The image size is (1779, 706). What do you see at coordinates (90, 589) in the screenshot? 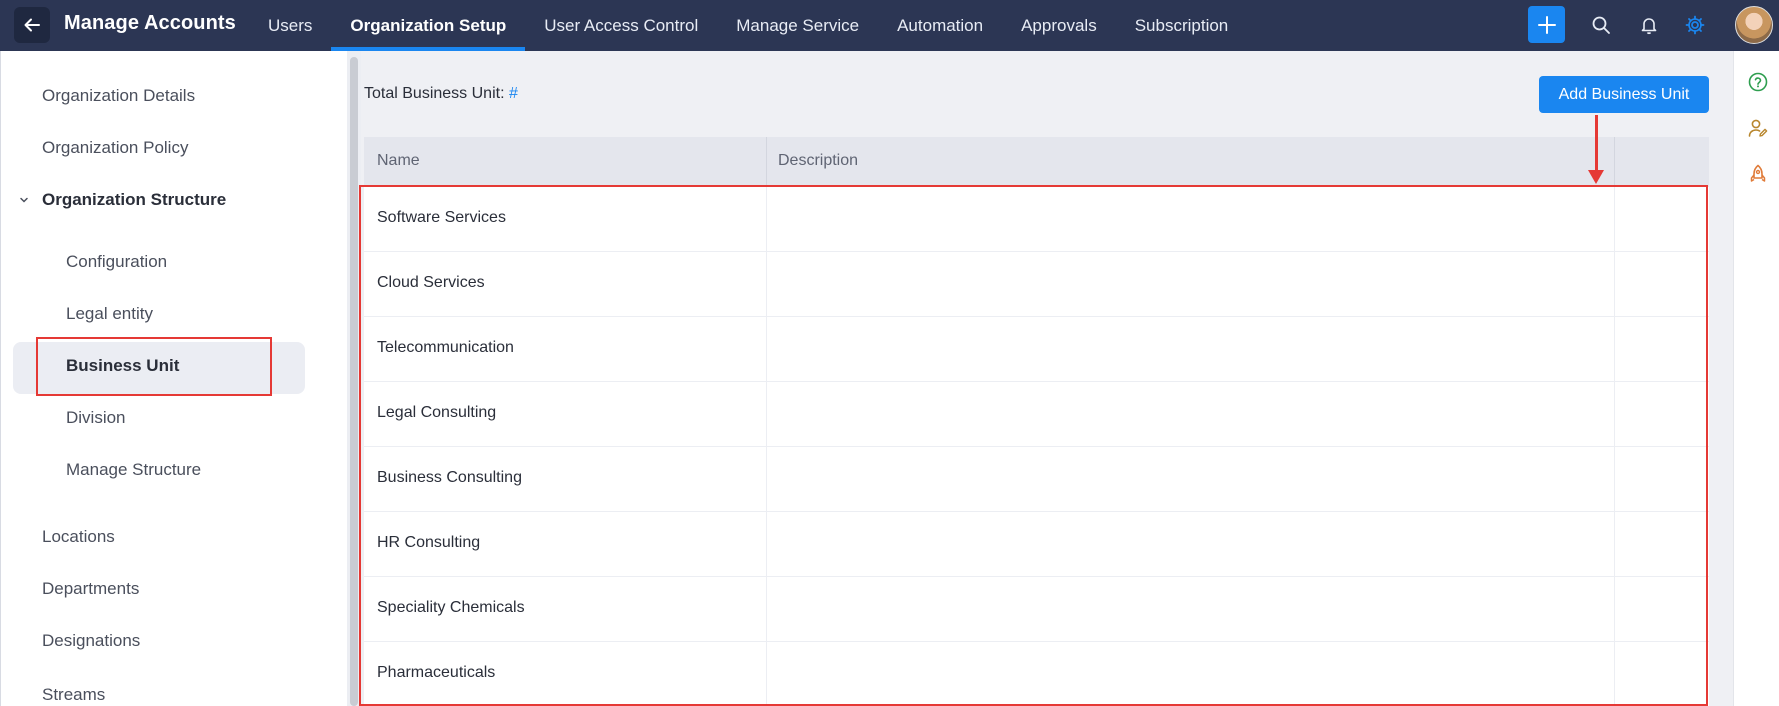
I see `sidebar-item-departments: Departments` at bounding box center [90, 589].